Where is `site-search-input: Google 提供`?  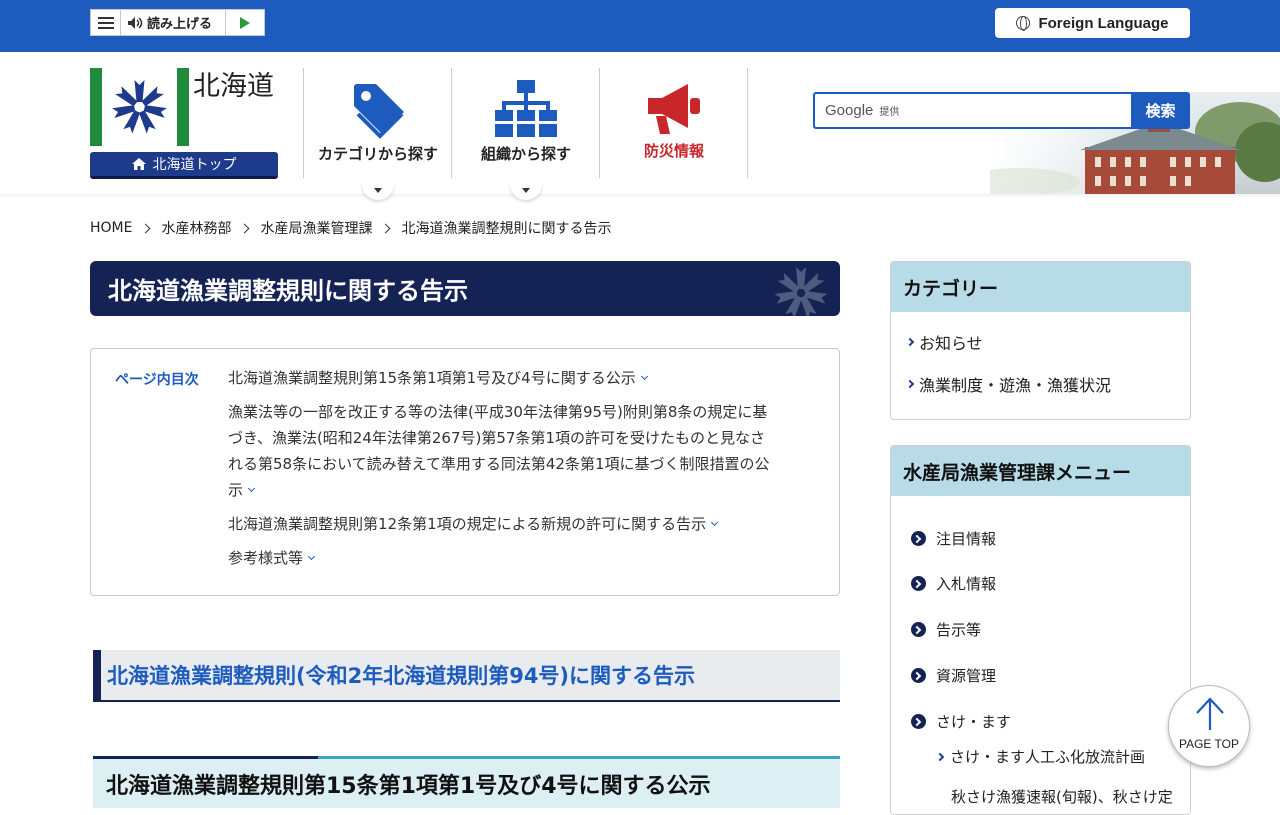
site-search-input: Google 提供 is located at coordinates (972, 110).